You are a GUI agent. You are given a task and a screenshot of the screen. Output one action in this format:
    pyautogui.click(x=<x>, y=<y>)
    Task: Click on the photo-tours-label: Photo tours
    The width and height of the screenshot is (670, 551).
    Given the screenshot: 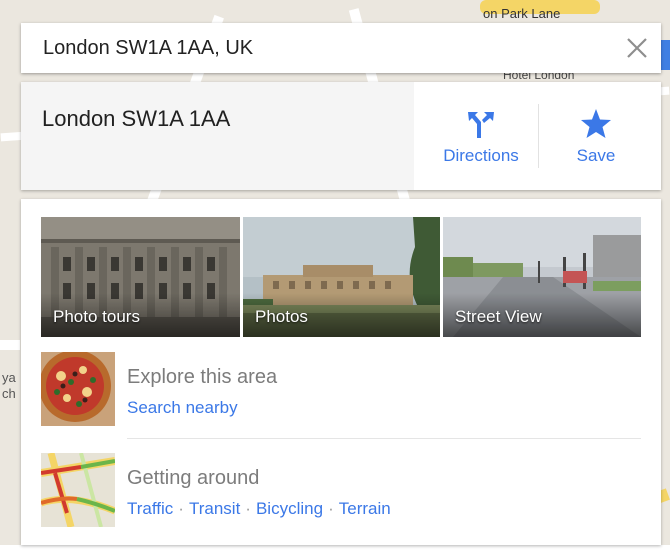 What is the action you would take?
    pyautogui.click(x=96, y=316)
    